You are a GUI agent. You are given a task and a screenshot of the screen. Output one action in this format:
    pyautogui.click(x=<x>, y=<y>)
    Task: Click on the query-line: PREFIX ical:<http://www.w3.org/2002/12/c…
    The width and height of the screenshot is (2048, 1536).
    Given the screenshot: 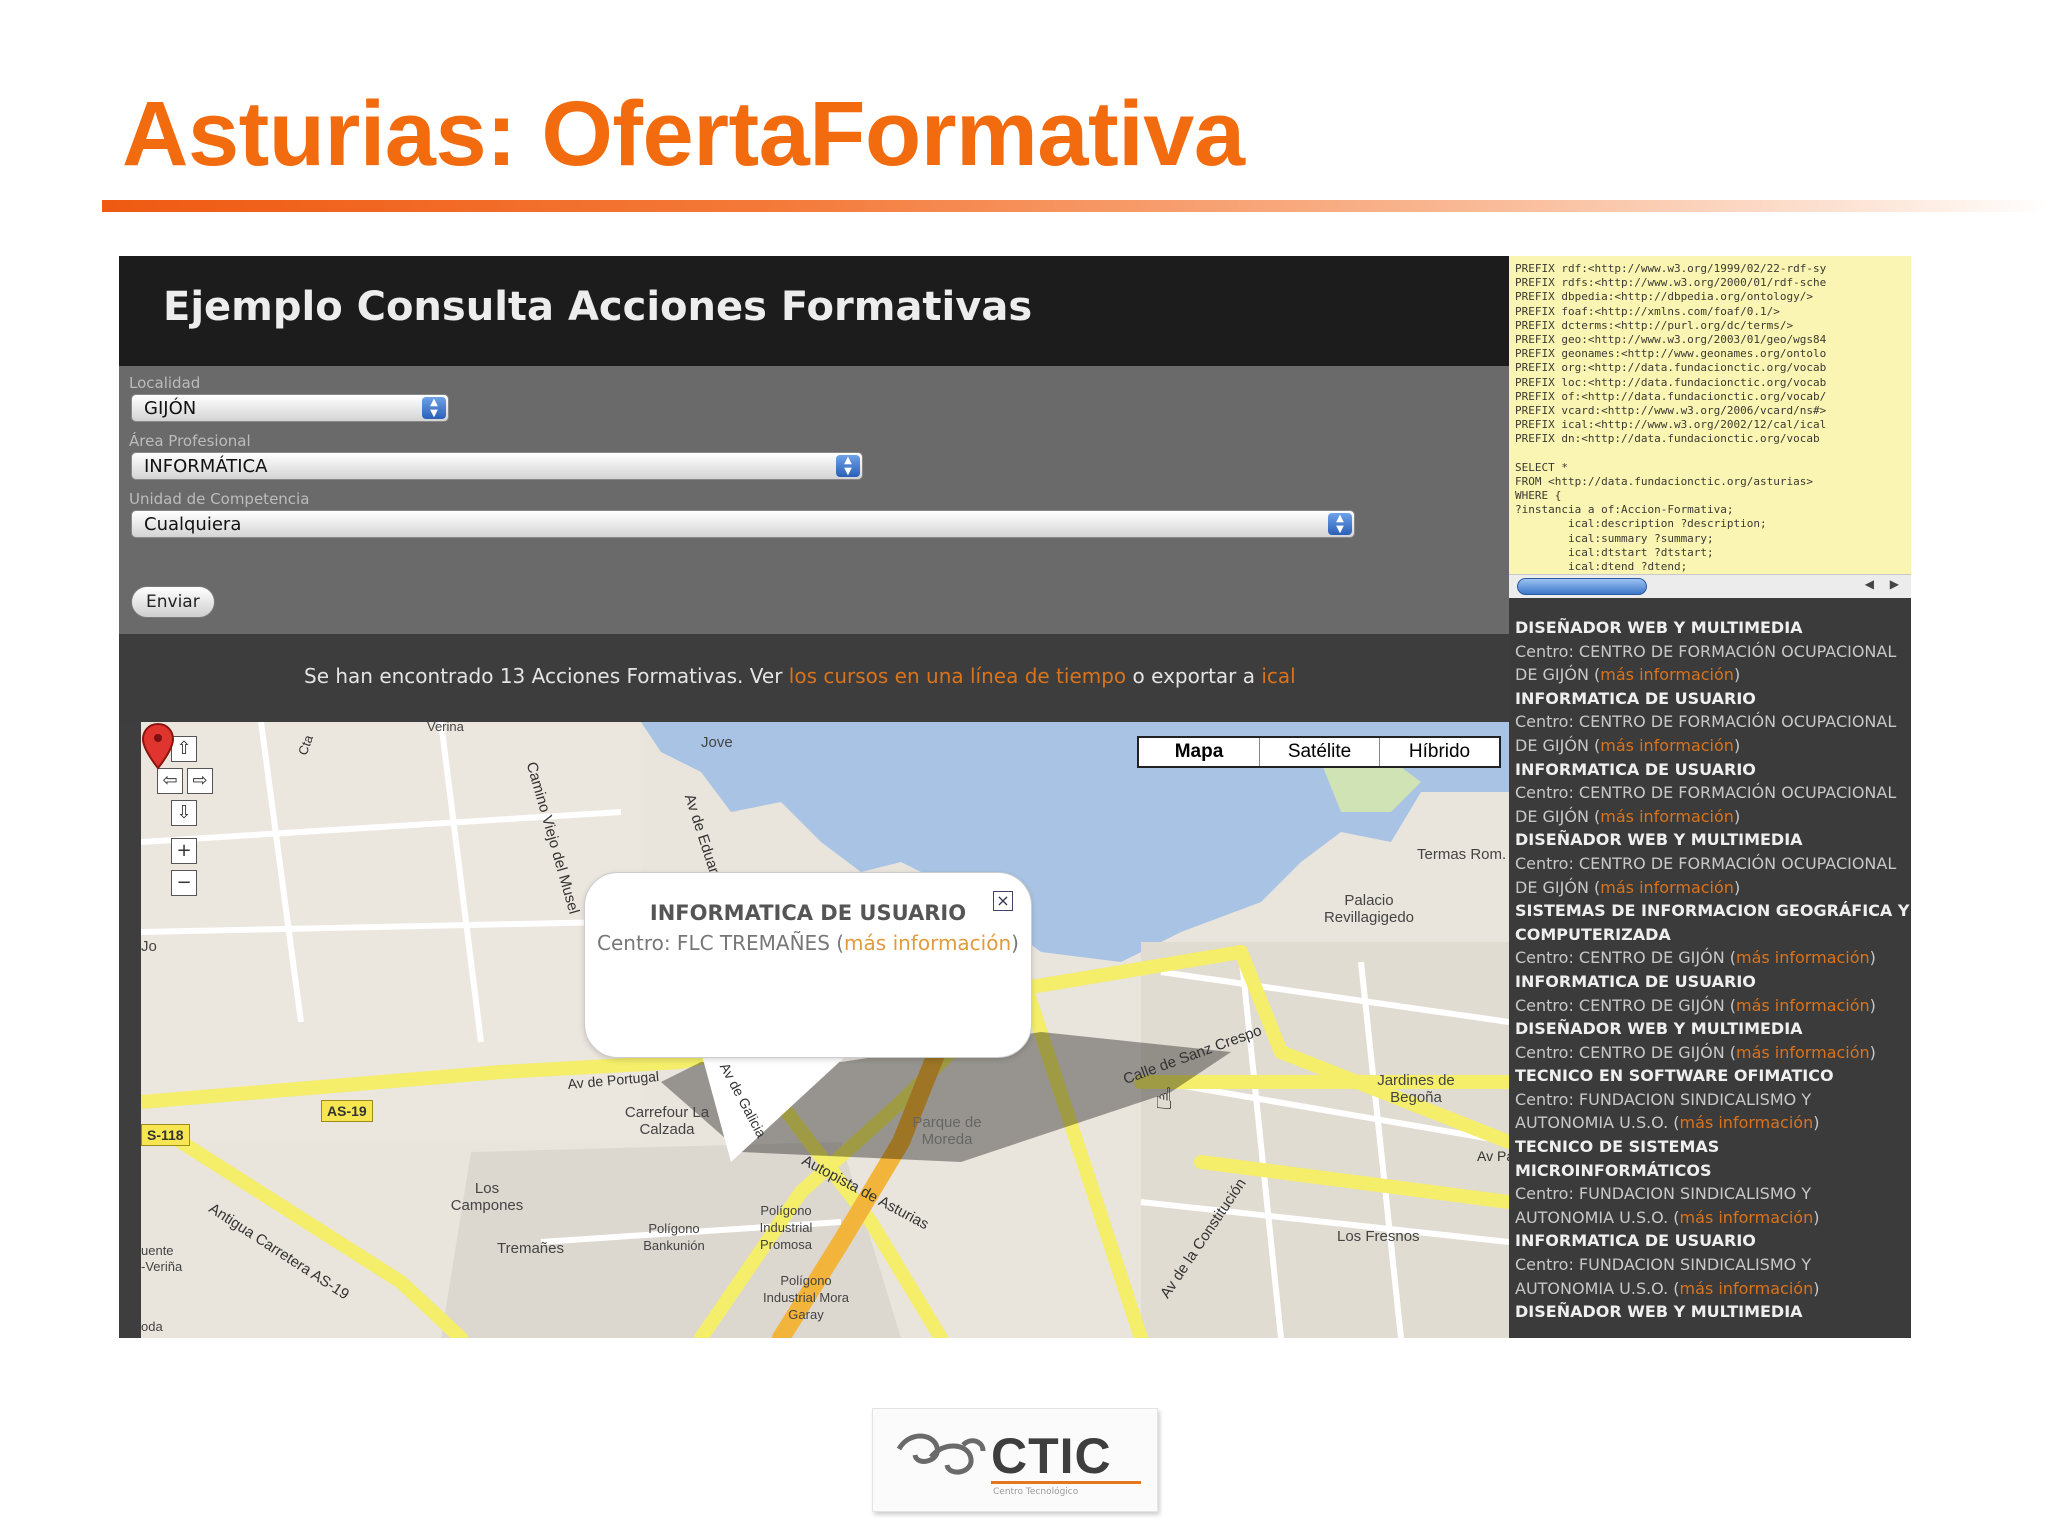 What is the action you would take?
    pyautogui.click(x=1671, y=425)
    